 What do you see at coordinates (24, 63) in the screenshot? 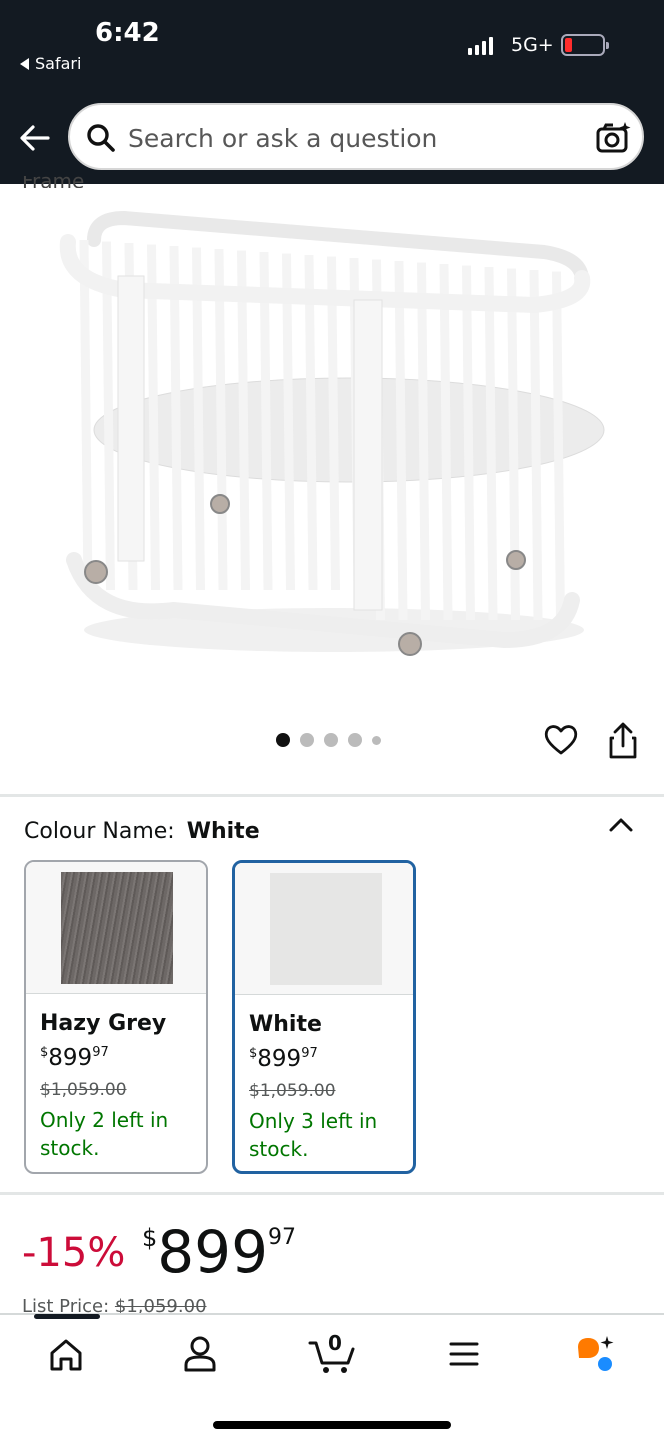
I see `back-triangle-icon` at bounding box center [24, 63].